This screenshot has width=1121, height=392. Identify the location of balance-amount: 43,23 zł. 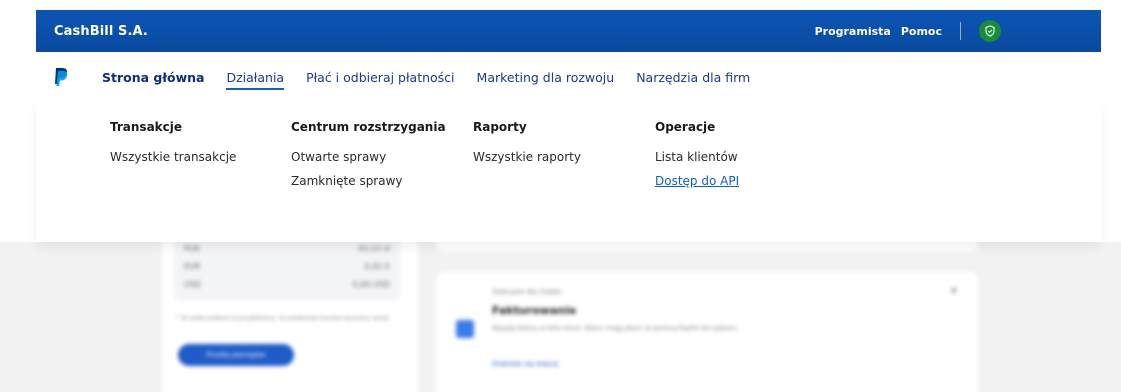
(374, 248).